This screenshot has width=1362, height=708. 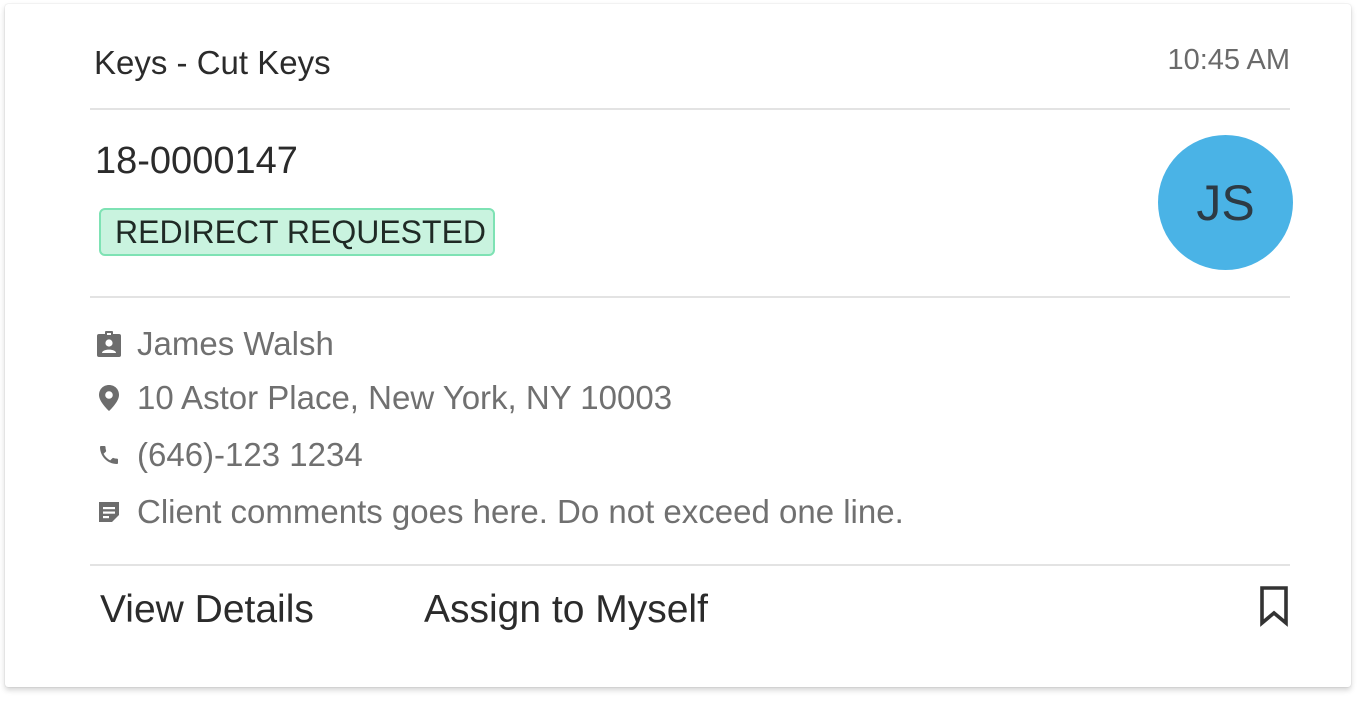 What do you see at coordinates (212, 62) in the screenshot?
I see `job-category: Keys - Cut Keys` at bounding box center [212, 62].